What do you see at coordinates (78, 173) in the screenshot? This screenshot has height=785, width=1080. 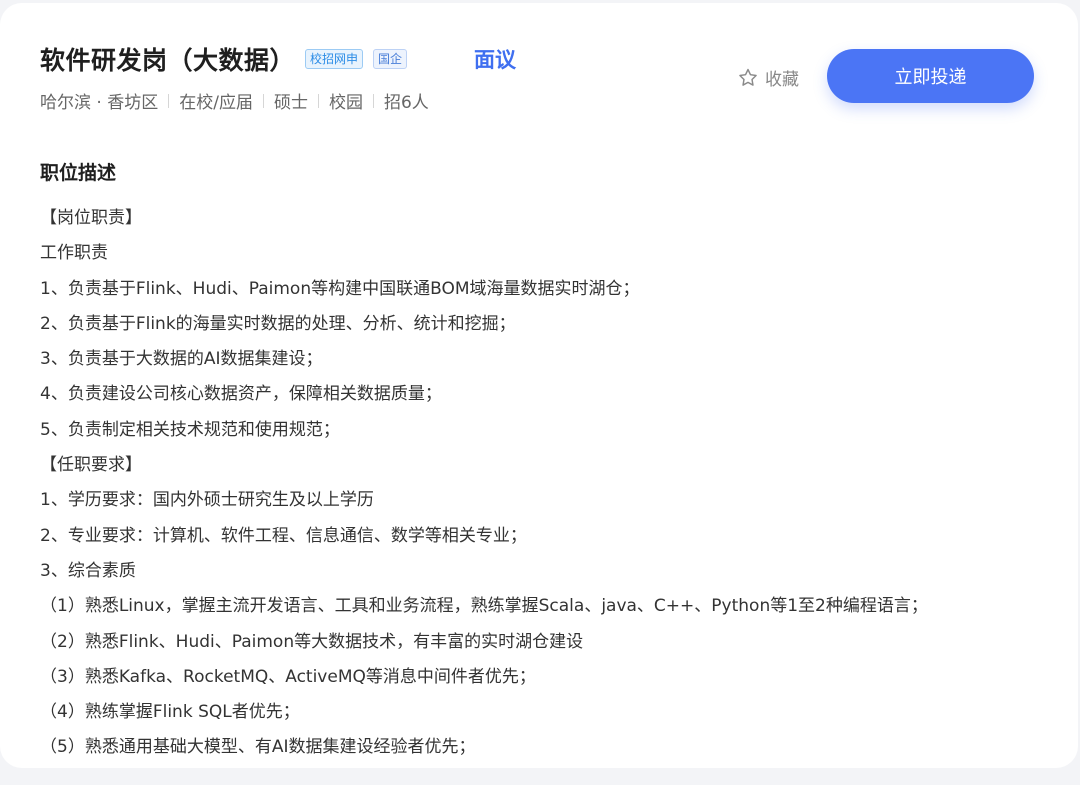 I see `section-title-description: 职位描述` at bounding box center [78, 173].